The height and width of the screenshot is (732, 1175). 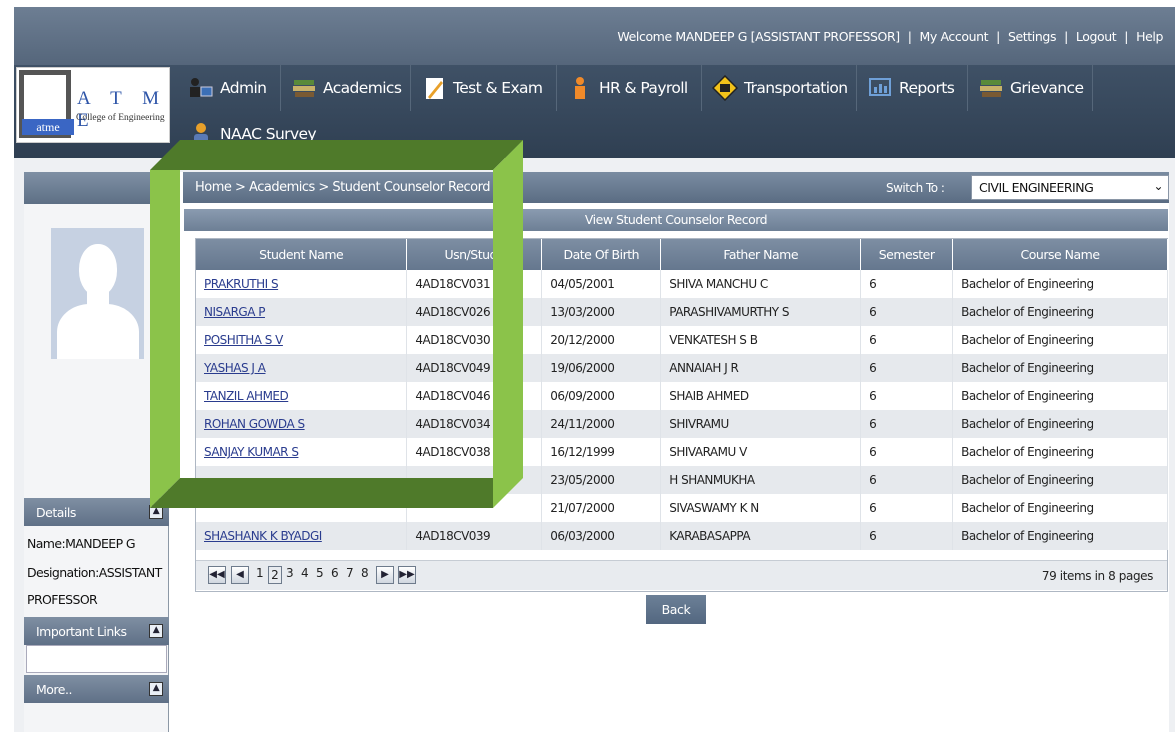 What do you see at coordinates (474, 480) in the screenshot?
I see `usn-cell` at bounding box center [474, 480].